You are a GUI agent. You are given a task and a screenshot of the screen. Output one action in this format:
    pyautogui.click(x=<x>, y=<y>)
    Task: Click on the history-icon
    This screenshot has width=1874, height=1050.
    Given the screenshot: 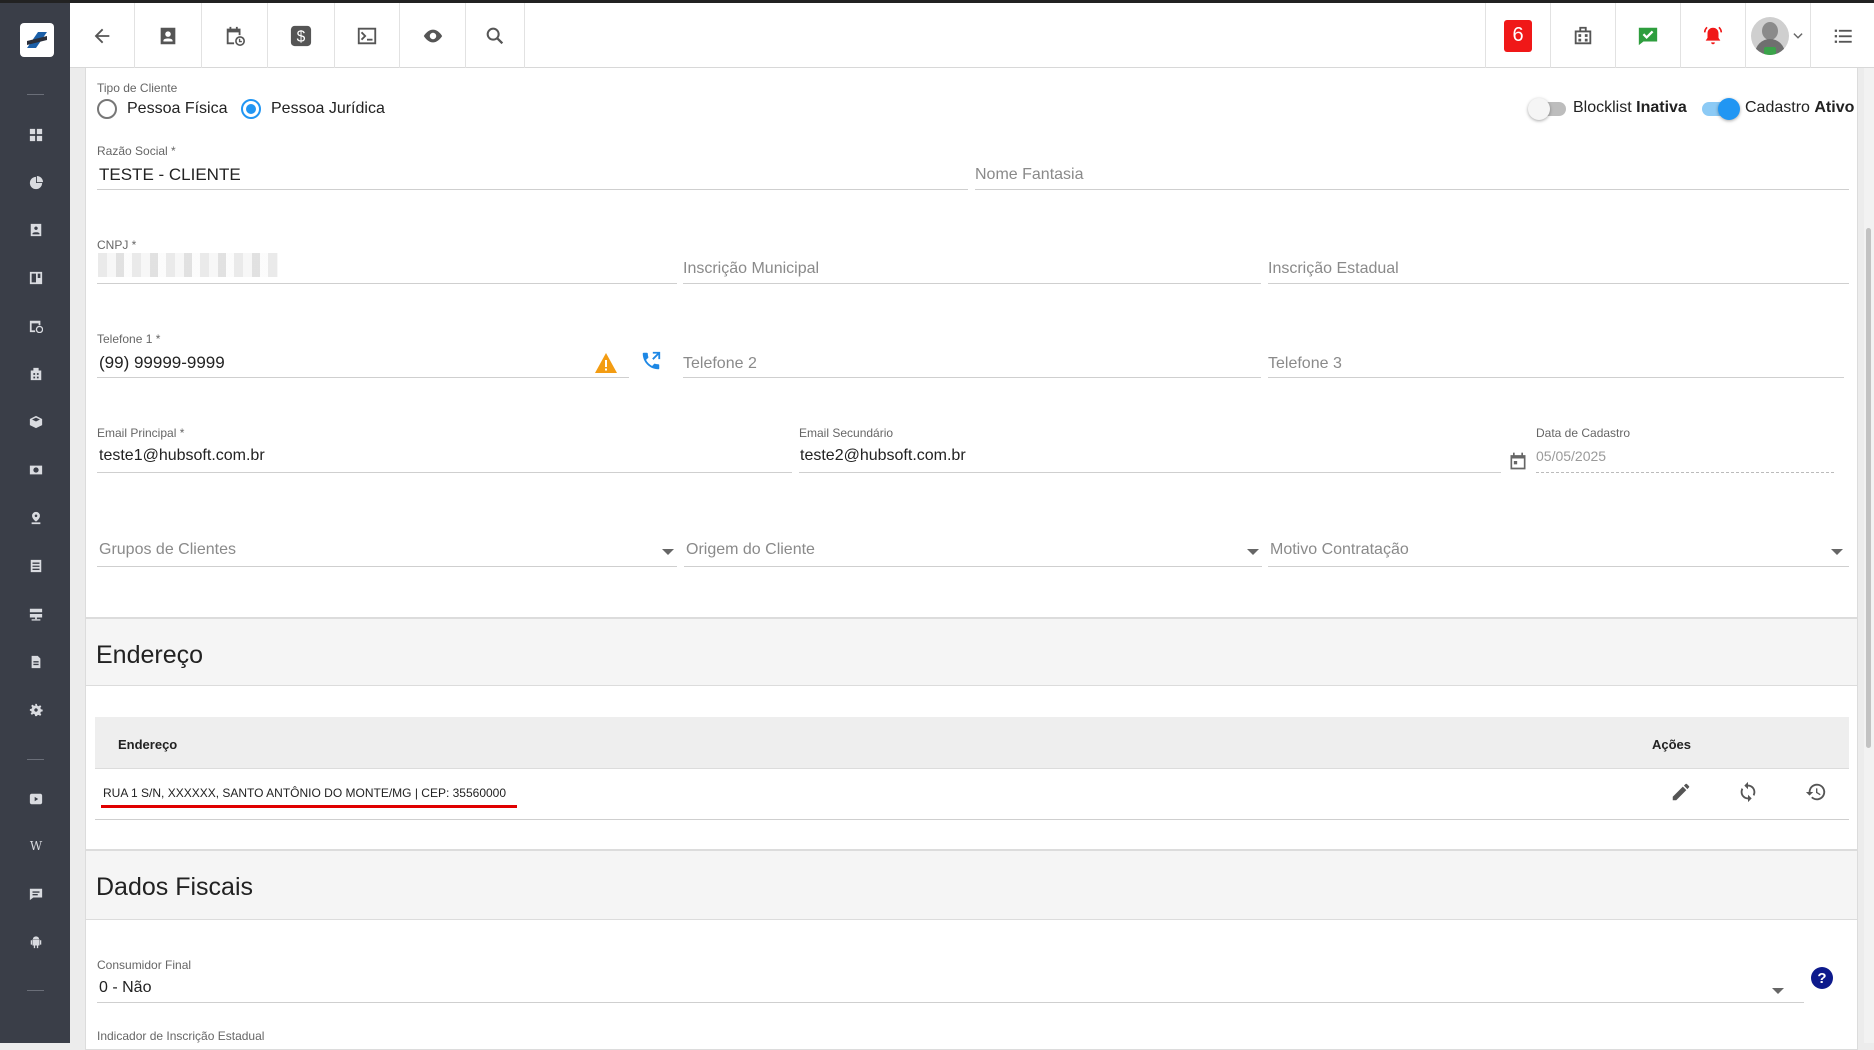 What is the action you would take?
    pyautogui.click(x=1816, y=792)
    